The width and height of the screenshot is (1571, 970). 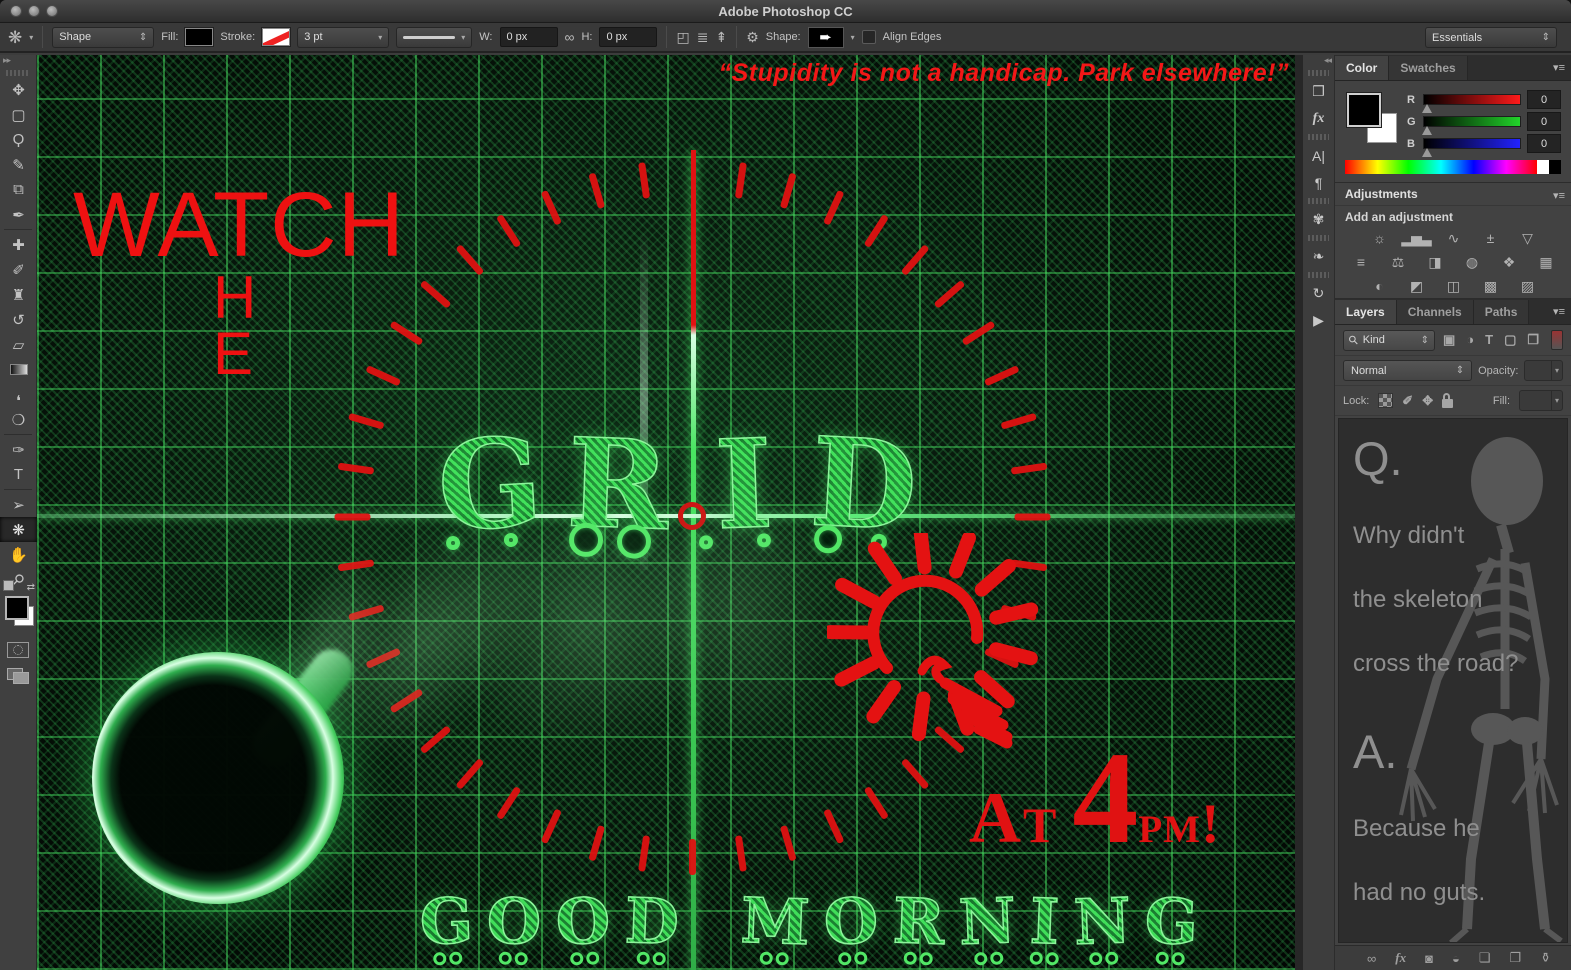 I want to click on paragraph-panel-icon: ¶, so click(x=1318, y=182).